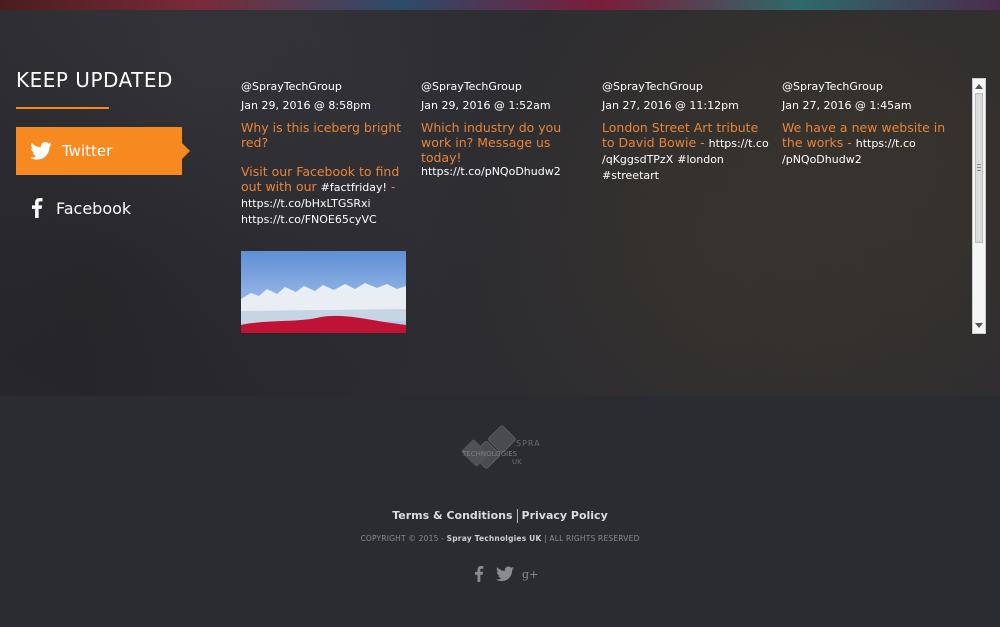 This screenshot has width=1000, height=627. What do you see at coordinates (62, 108) in the screenshot?
I see `title-underline` at bounding box center [62, 108].